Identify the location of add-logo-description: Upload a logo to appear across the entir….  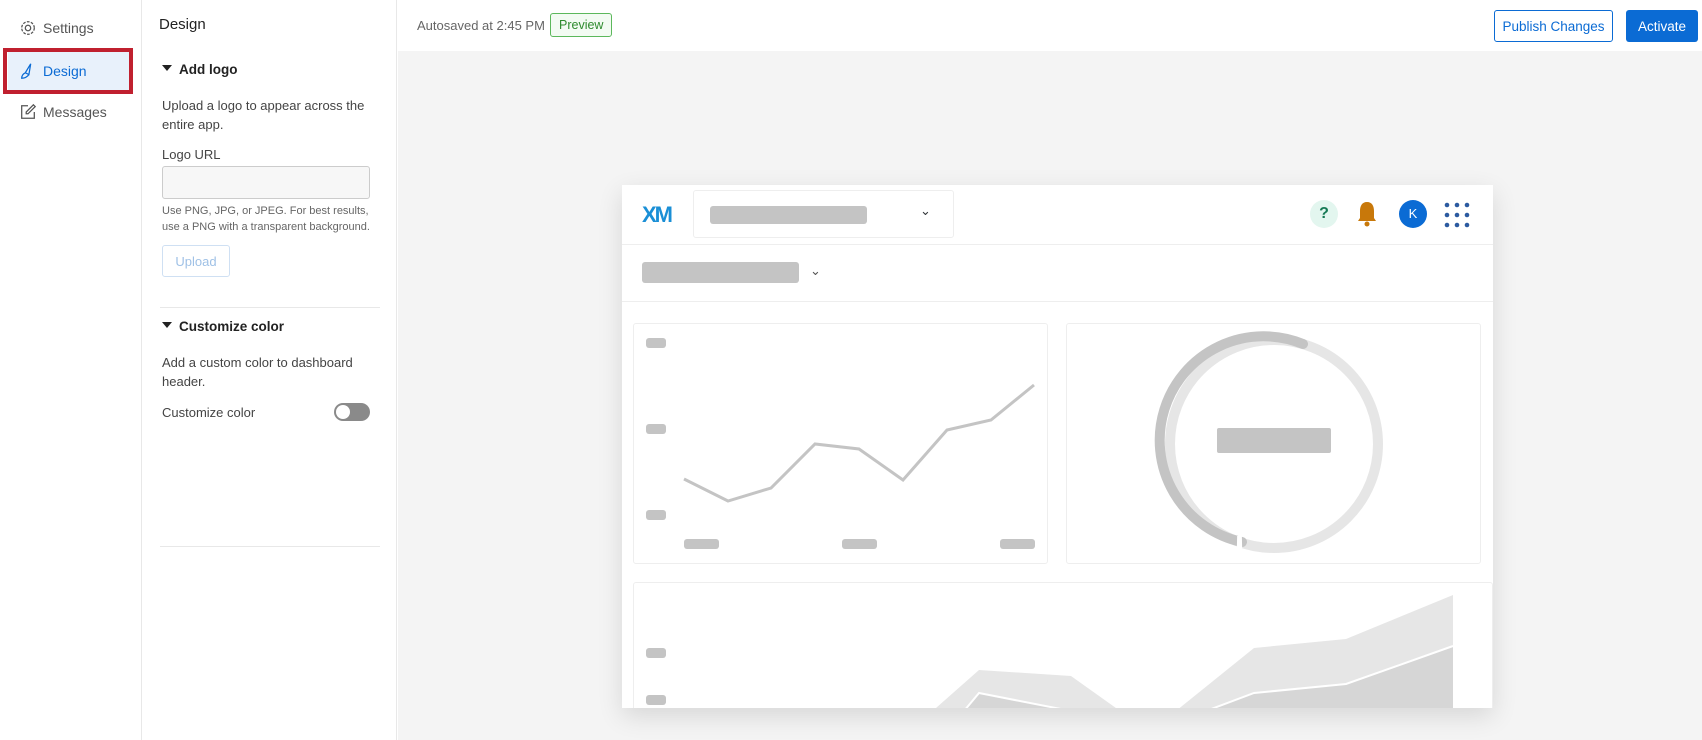
(263, 115).